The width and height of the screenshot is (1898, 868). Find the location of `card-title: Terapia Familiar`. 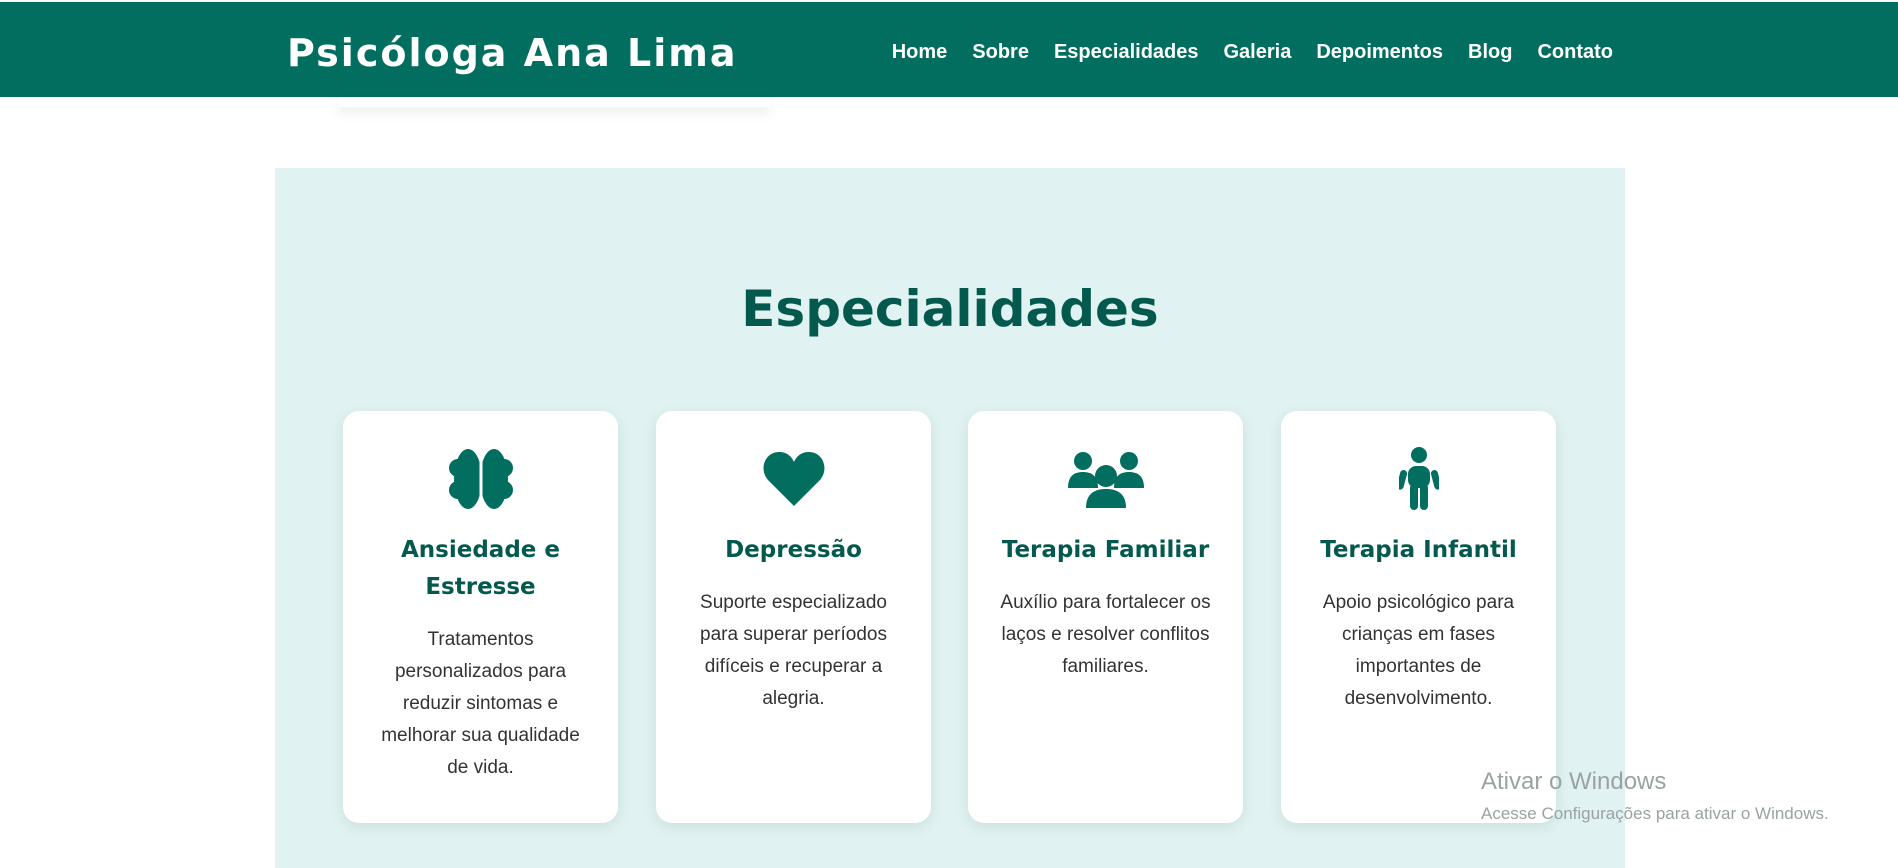

card-title: Terapia Familiar is located at coordinates (1105, 550).